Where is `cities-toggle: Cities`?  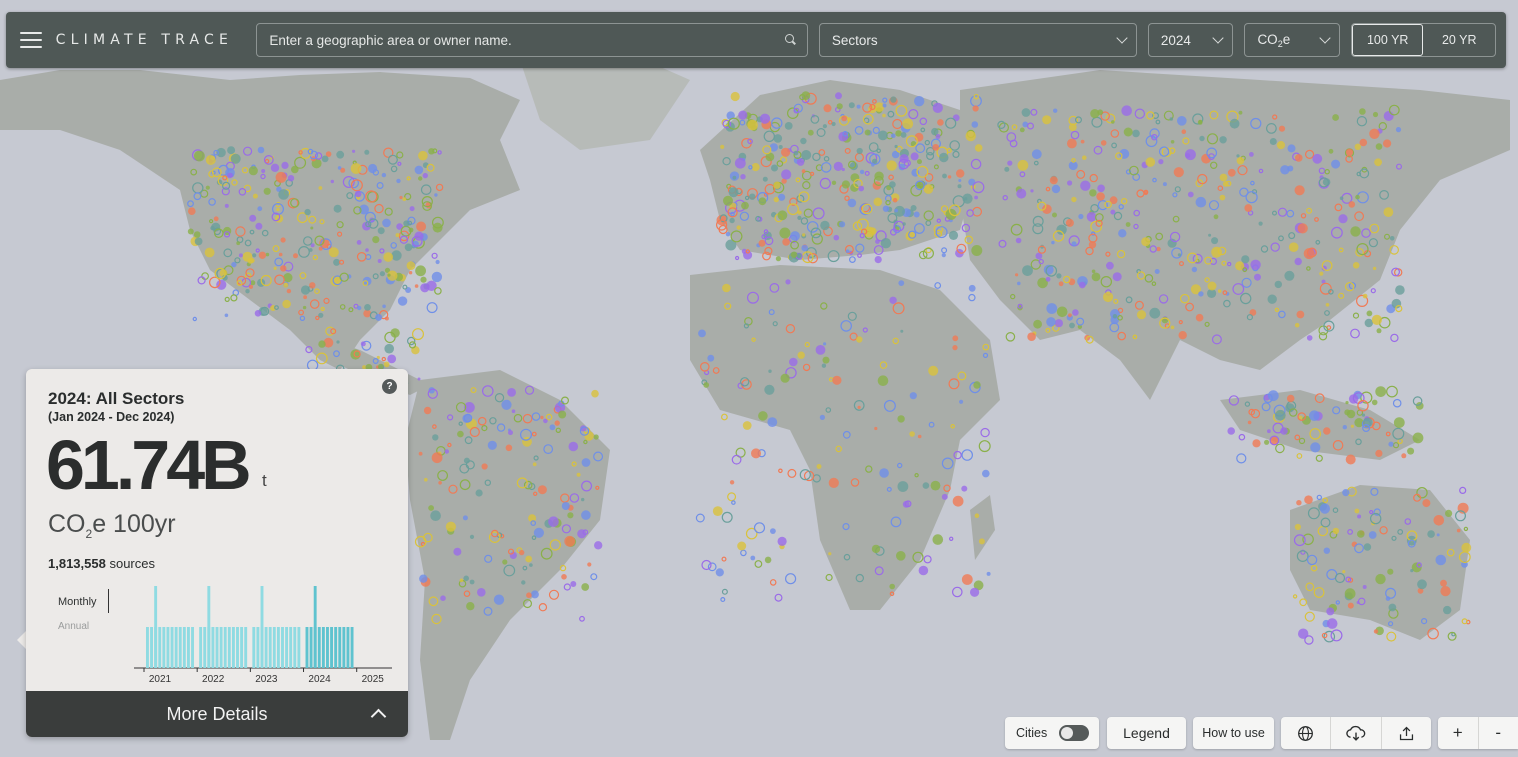
cities-toggle: Cities is located at coordinates (1052, 733).